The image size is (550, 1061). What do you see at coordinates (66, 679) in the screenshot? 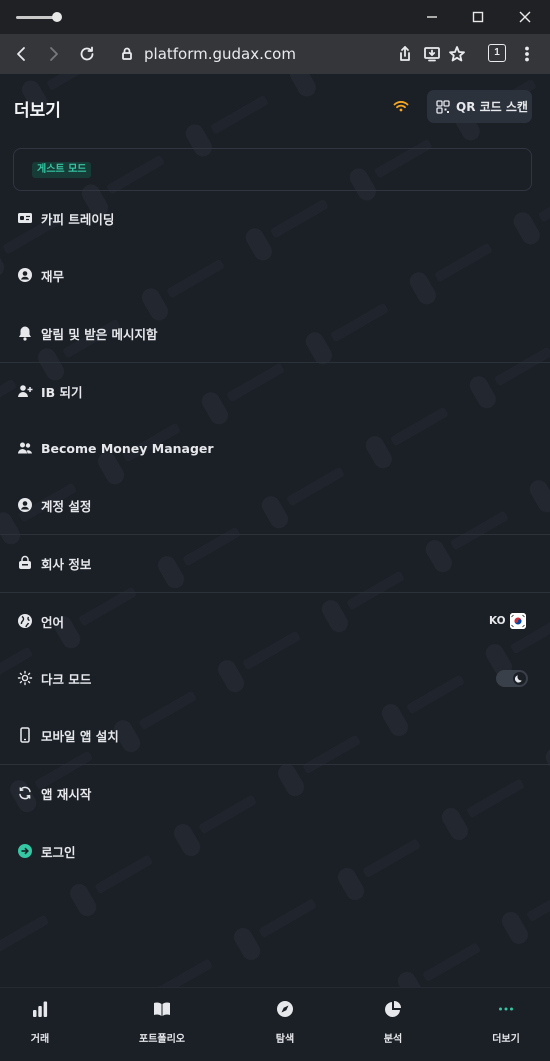
I see `menu-label-dark-mode: 다크 모드` at bounding box center [66, 679].